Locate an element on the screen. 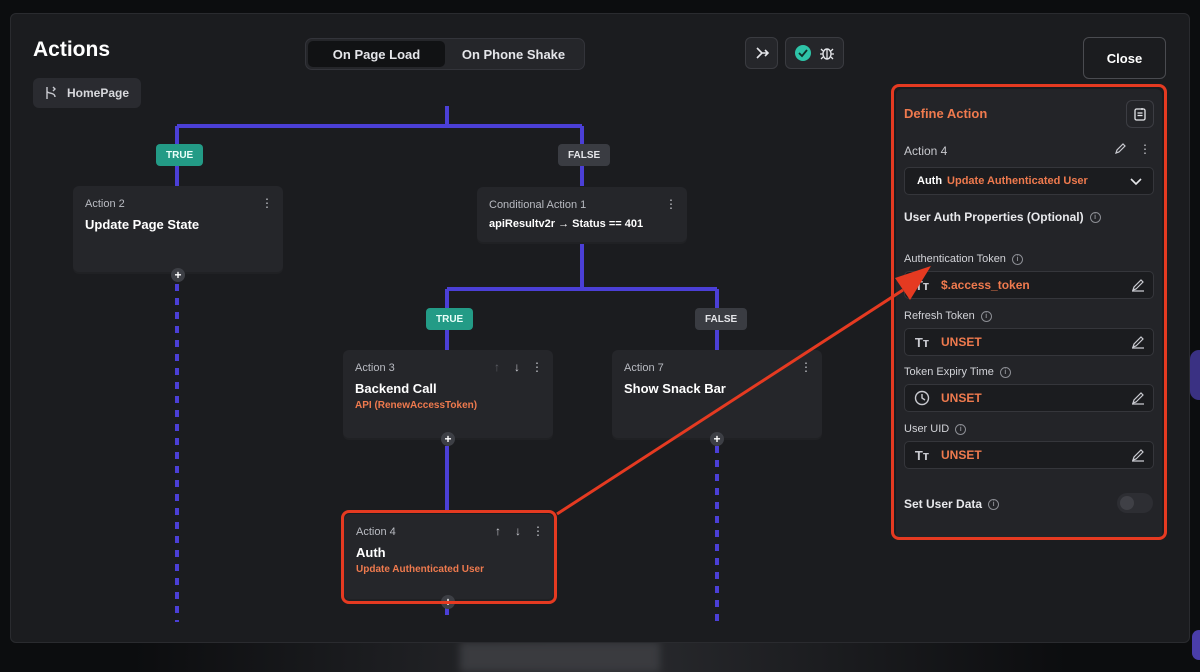 The image size is (1200, 672). arrow-line is located at coordinates (730, 402).